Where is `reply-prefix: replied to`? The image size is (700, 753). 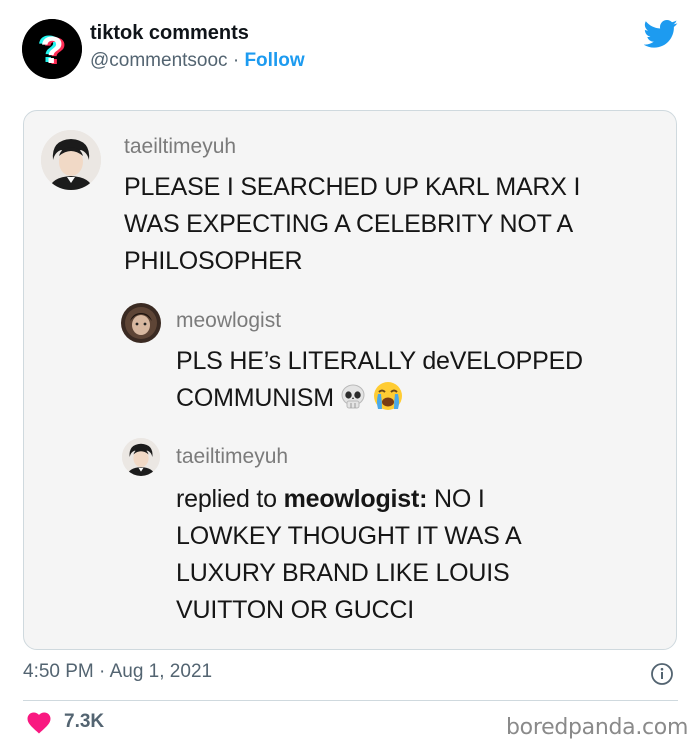 reply-prefix: replied to is located at coordinates (226, 499).